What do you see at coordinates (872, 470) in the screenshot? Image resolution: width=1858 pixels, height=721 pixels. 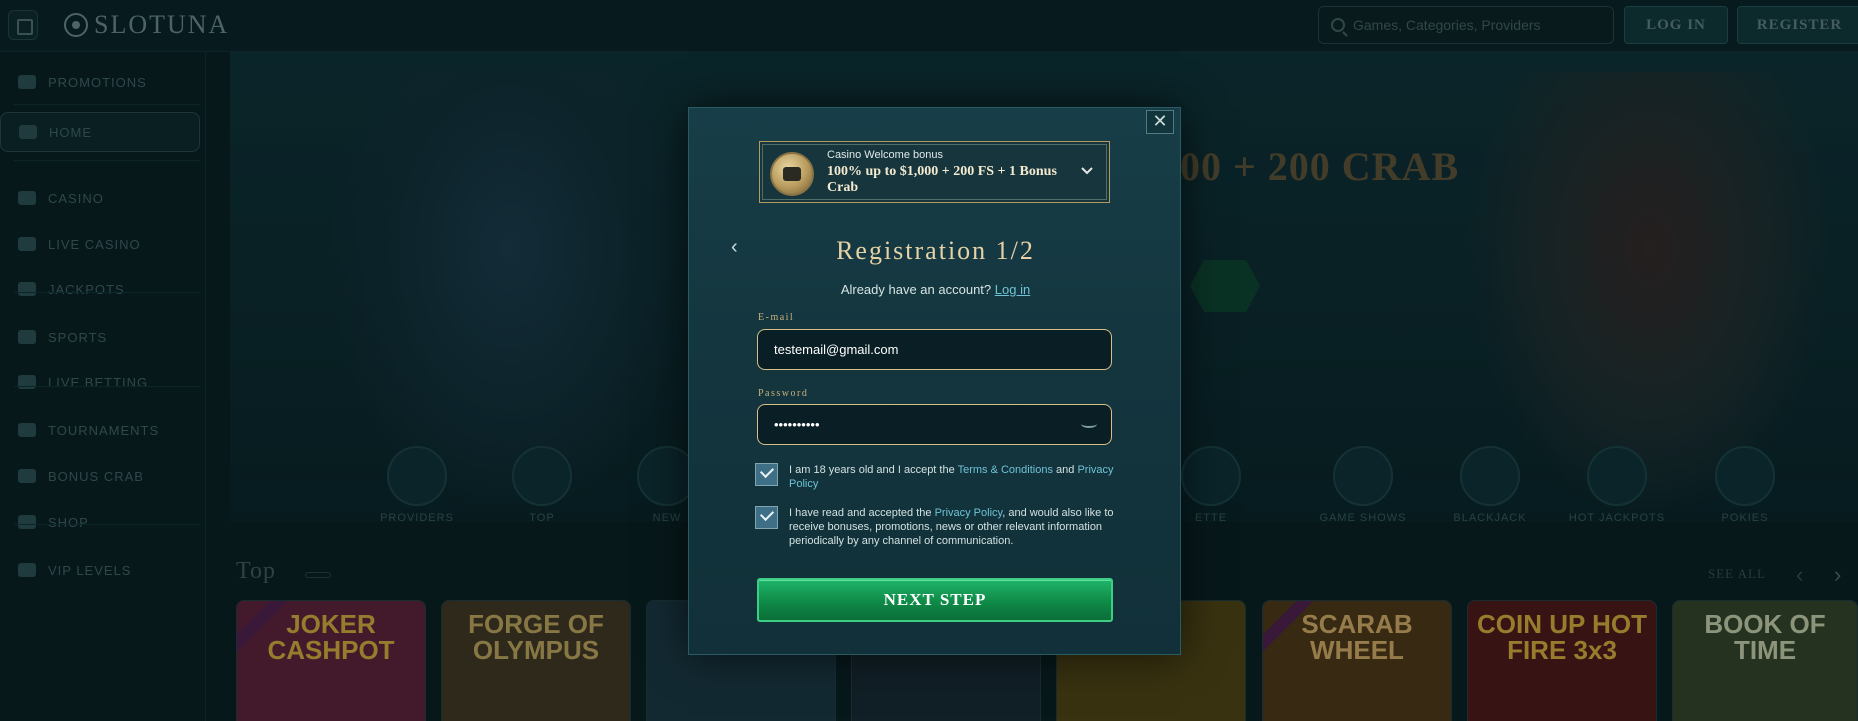 I see `consent-text: I am 18 years old and I accept the` at bounding box center [872, 470].